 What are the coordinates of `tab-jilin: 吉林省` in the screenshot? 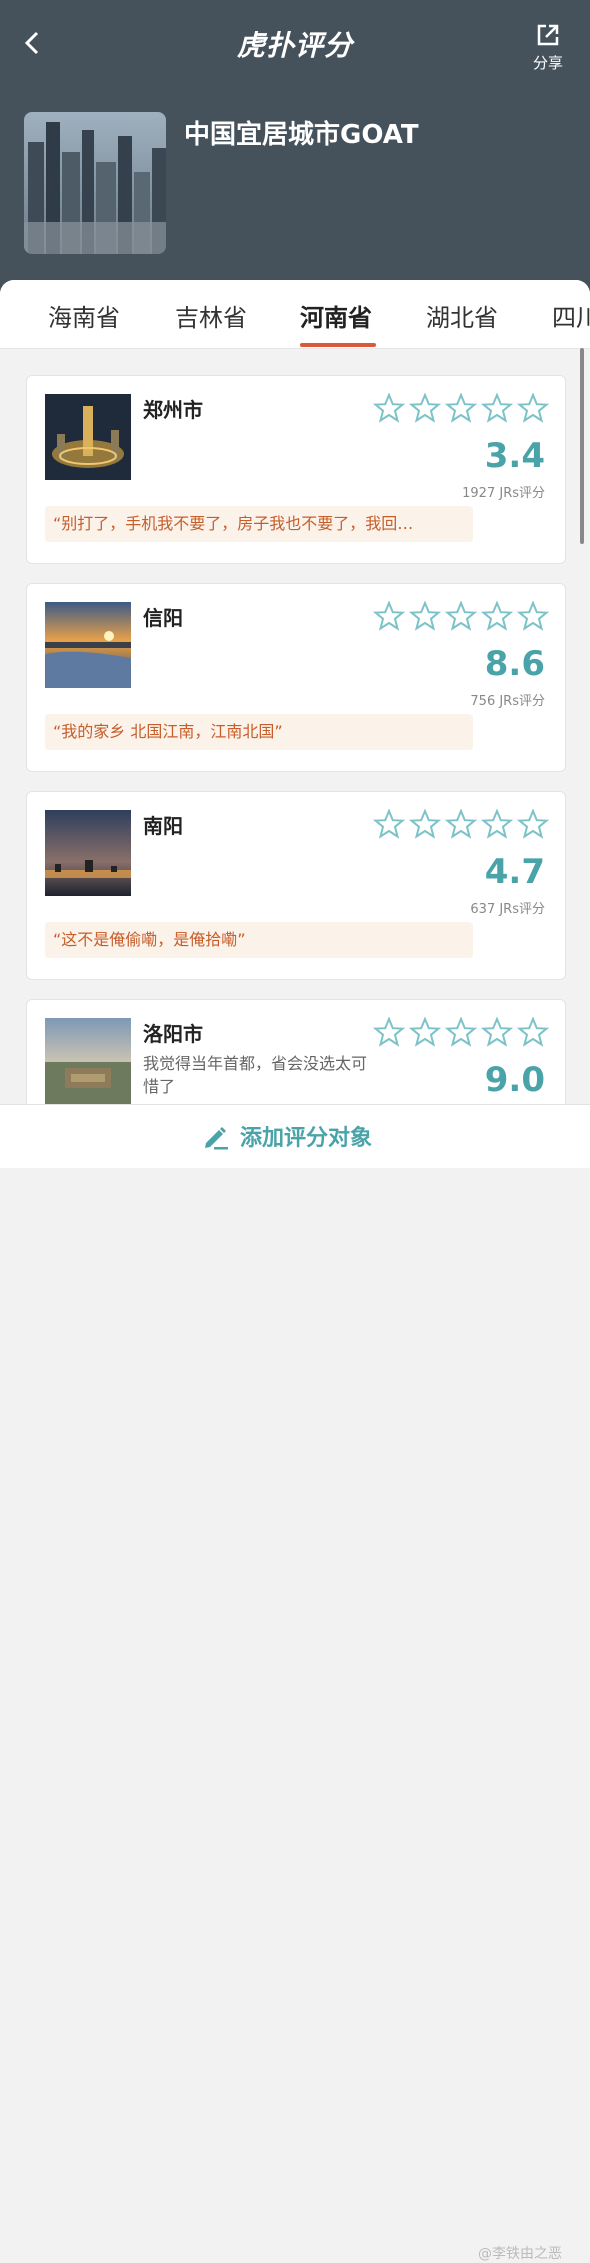 It's located at (211, 315).